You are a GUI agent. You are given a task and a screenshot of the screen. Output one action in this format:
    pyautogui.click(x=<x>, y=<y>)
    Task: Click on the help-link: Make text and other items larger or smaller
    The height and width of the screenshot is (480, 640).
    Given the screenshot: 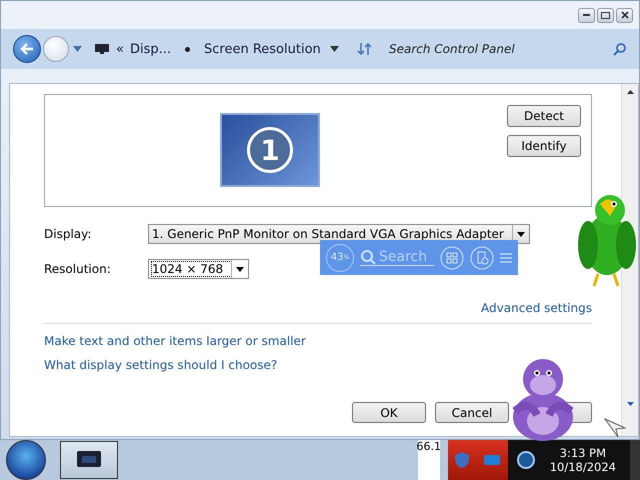 What is the action you would take?
    pyautogui.click(x=175, y=341)
    